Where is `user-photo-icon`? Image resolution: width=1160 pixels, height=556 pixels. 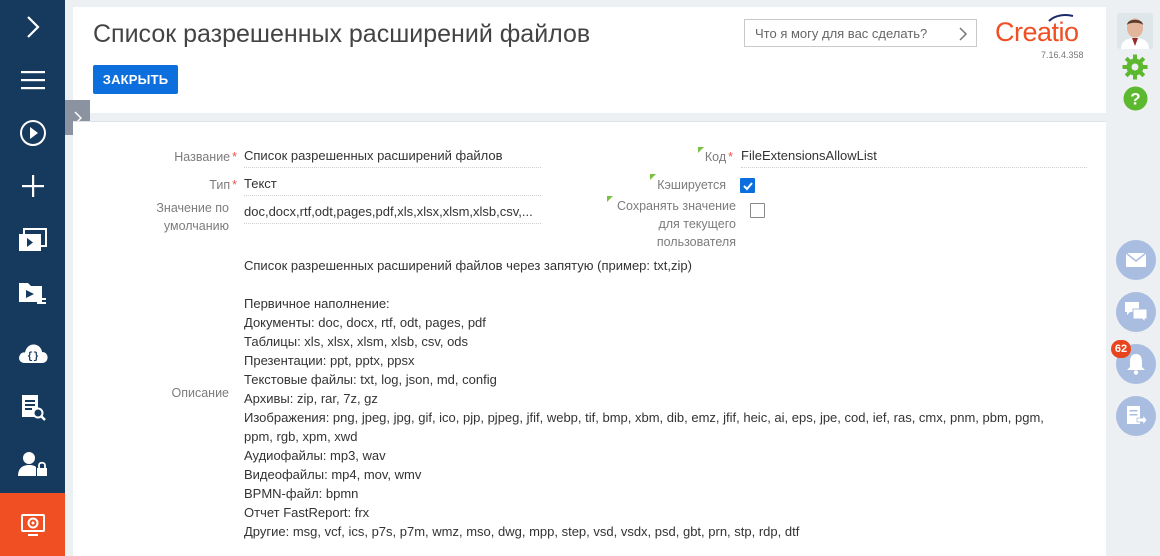 user-photo-icon is located at coordinates (1135, 31).